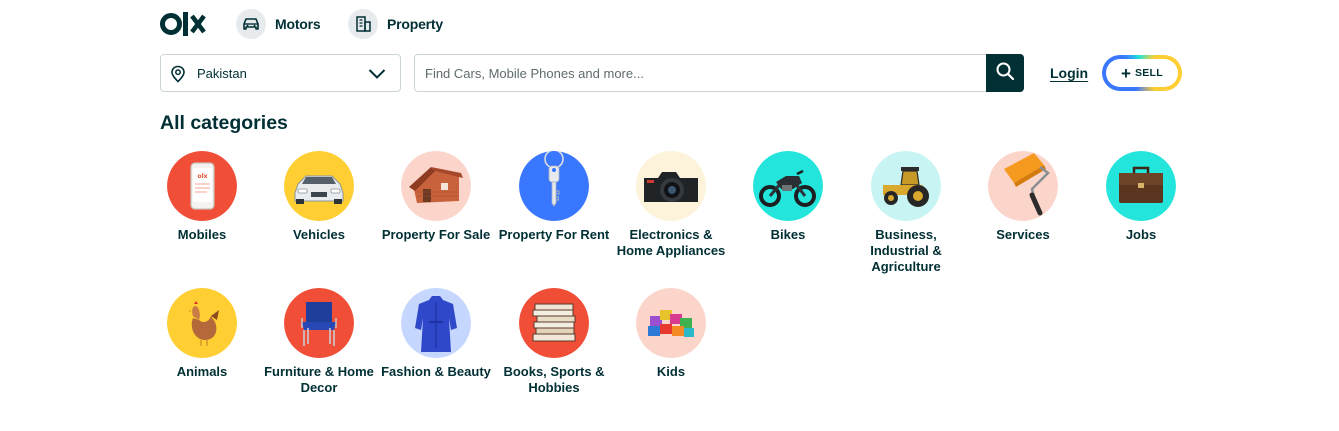  What do you see at coordinates (436, 234) in the screenshot?
I see `category-label: Property For Sale` at bounding box center [436, 234].